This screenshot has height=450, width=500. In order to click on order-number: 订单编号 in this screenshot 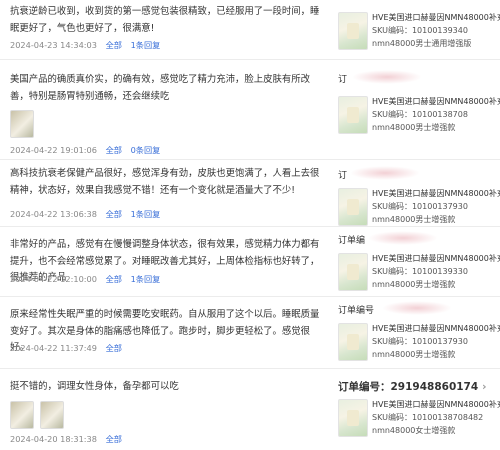, I will do `click(356, 309)`.